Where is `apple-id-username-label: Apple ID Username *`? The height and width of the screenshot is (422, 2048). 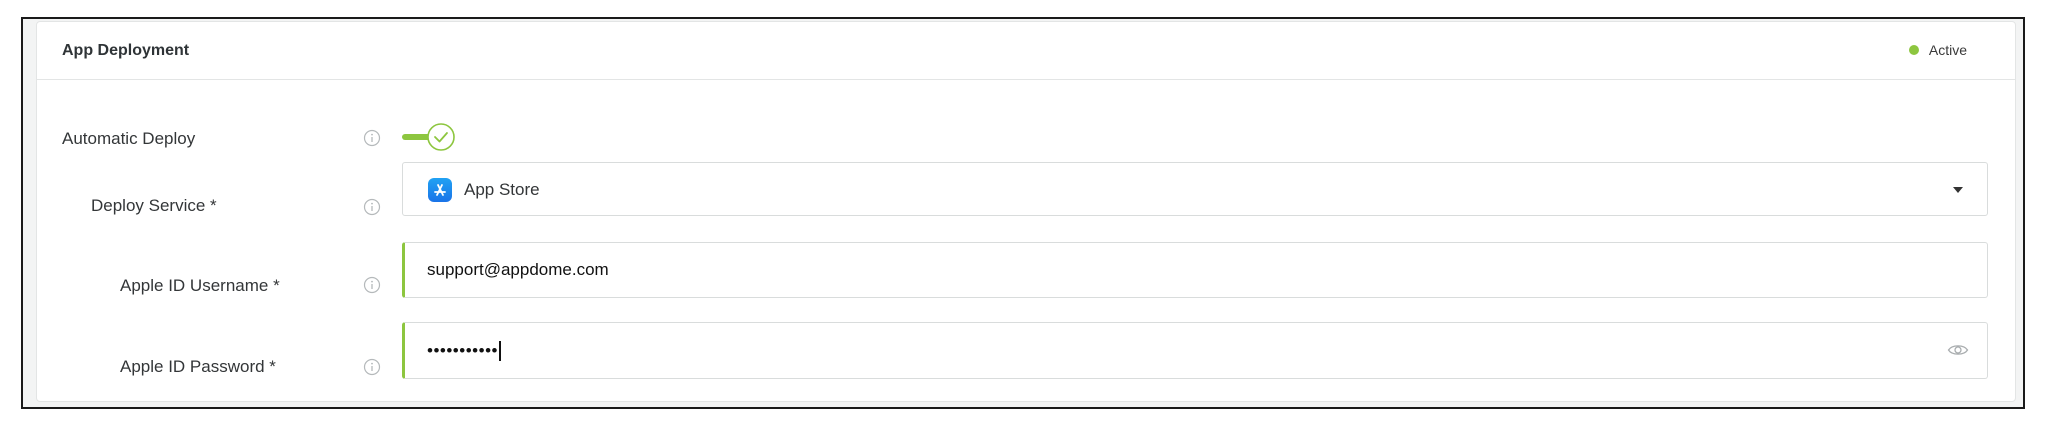
apple-id-username-label: Apple ID Username * is located at coordinates (200, 285).